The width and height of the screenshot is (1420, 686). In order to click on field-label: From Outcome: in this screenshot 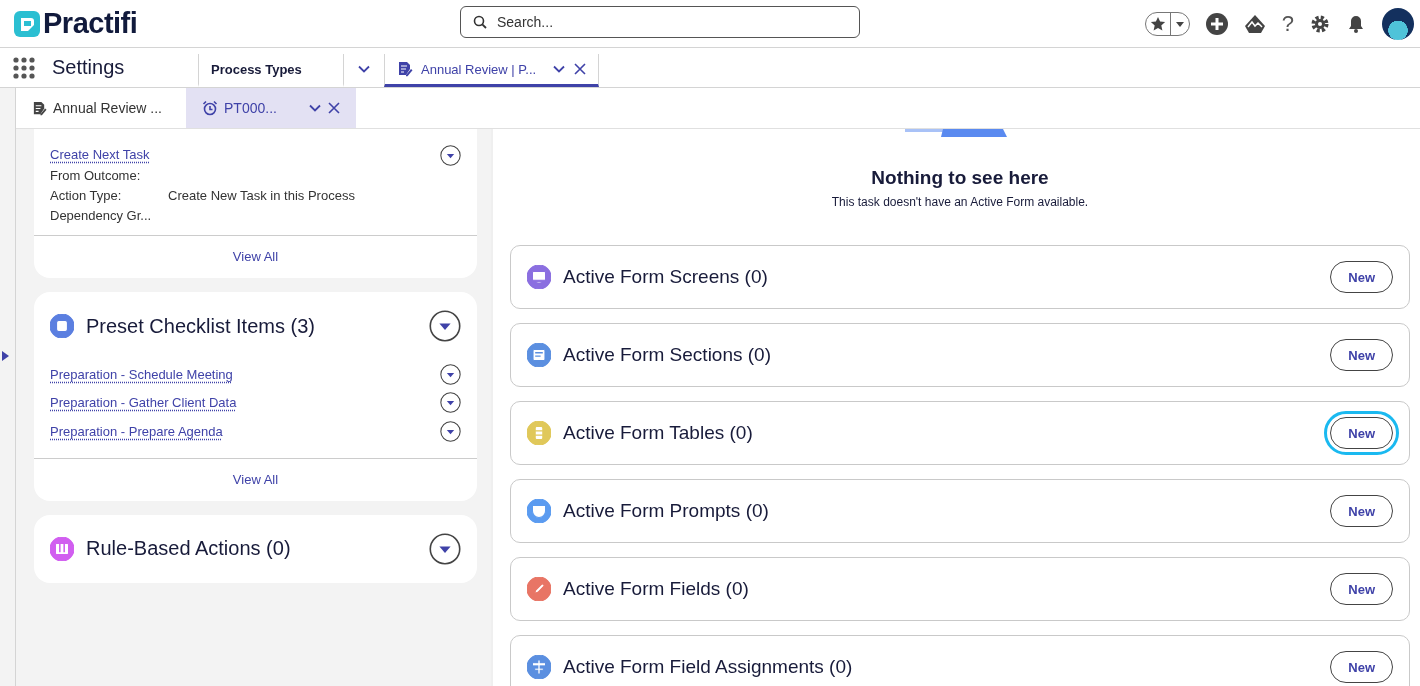, I will do `click(96, 175)`.